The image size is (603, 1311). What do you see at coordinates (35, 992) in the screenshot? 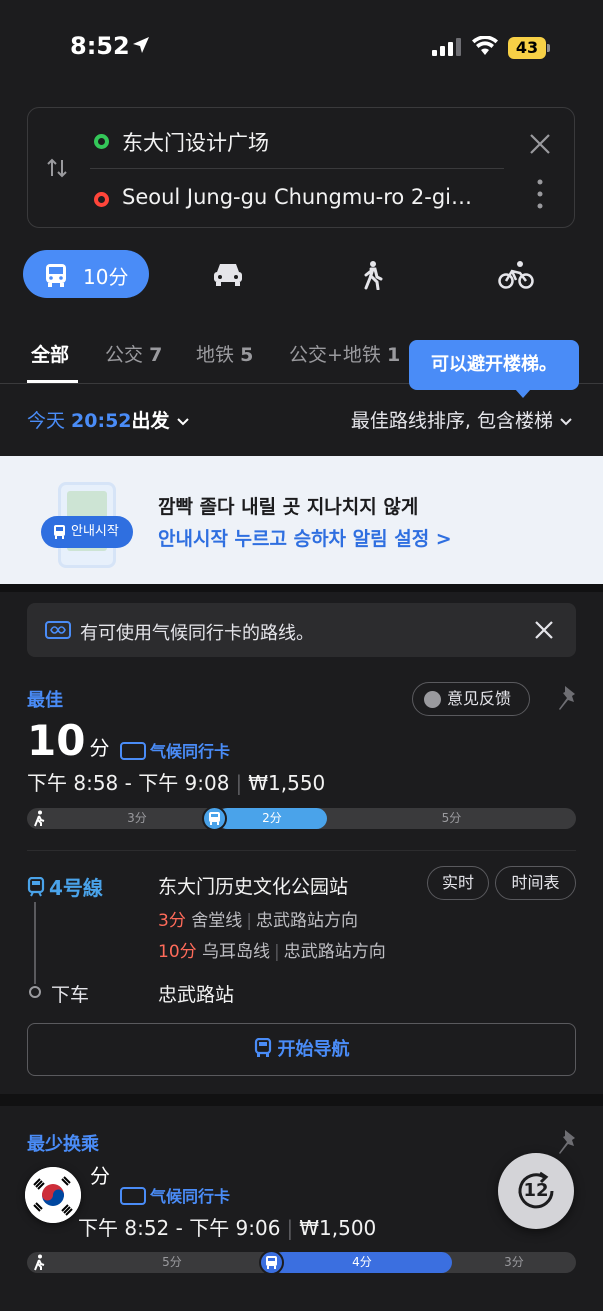
I see `alight-dot-icon` at bounding box center [35, 992].